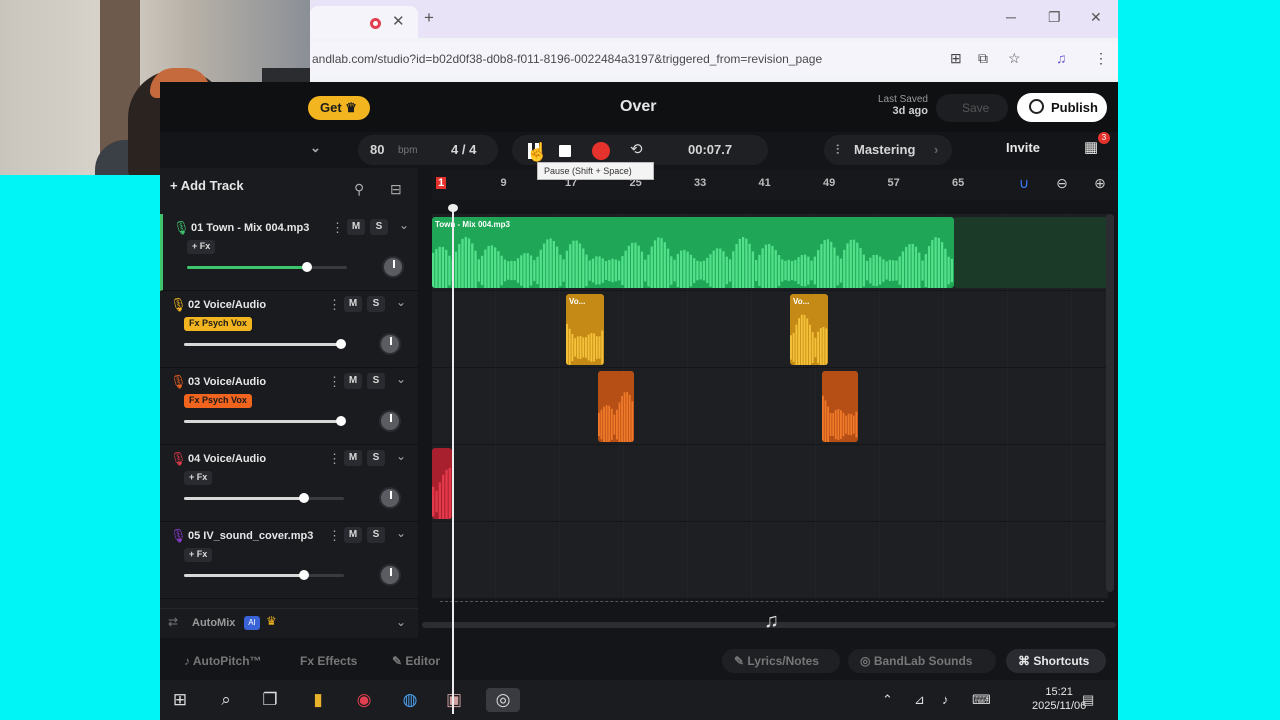  Describe the element at coordinates (1101, 58) in the screenshot. I see `browser-menu-icon: ⋮` at that location.